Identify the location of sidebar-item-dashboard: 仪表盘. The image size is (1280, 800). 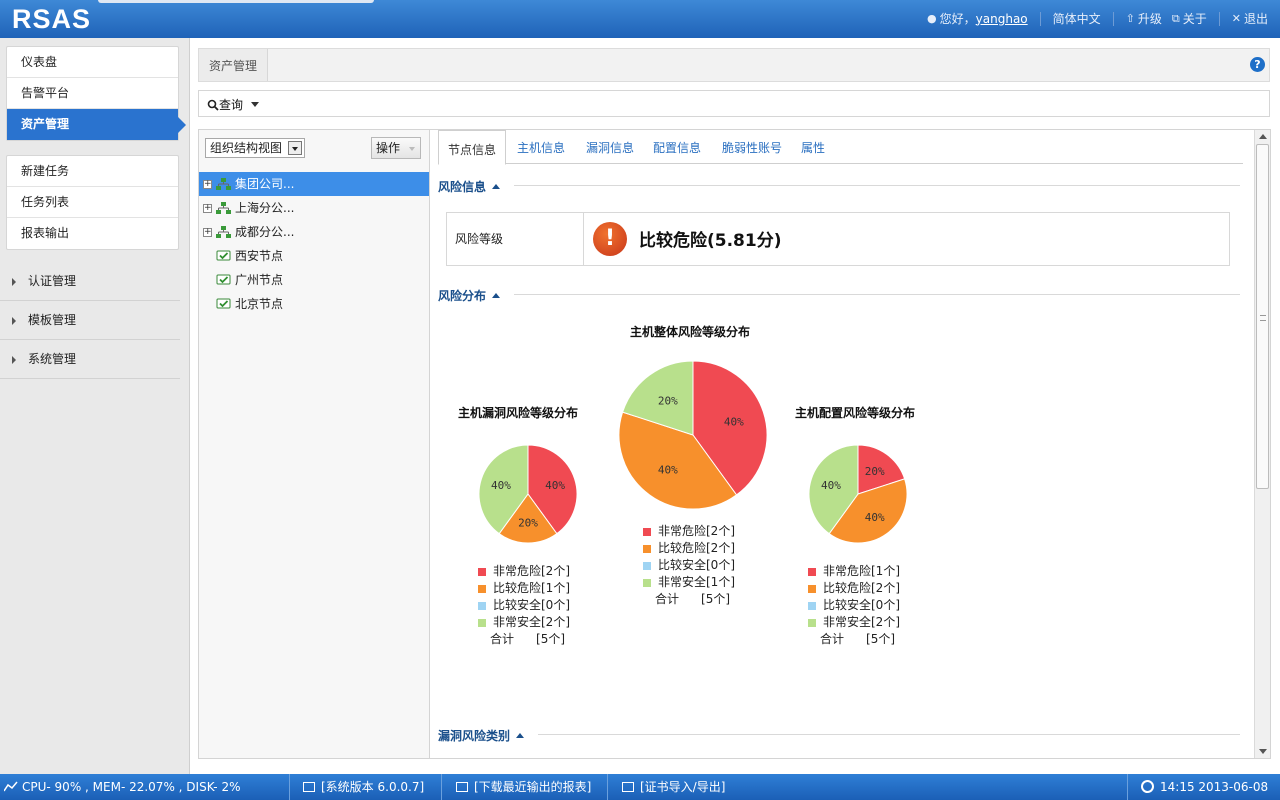
(92, 62).